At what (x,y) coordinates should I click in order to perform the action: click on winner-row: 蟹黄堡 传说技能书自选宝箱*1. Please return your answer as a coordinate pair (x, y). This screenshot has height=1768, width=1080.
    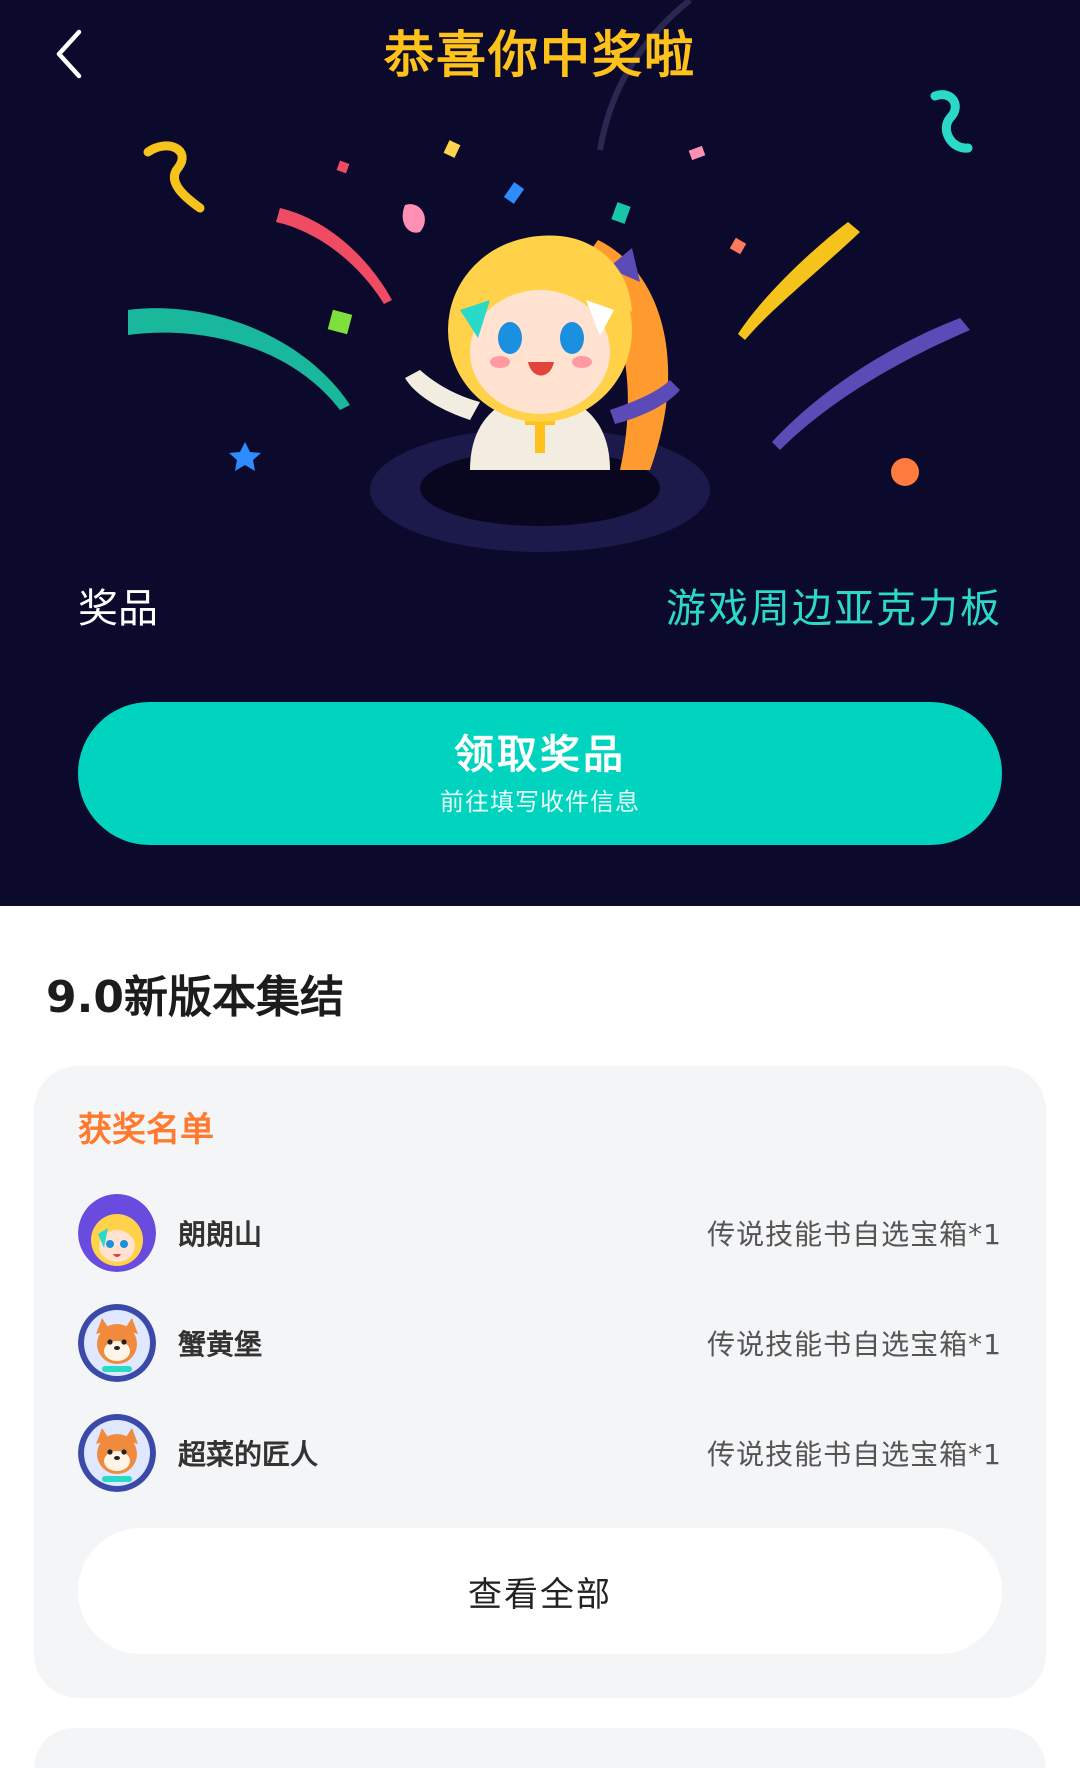
    Looking at the image, I should click on (540, 1343).